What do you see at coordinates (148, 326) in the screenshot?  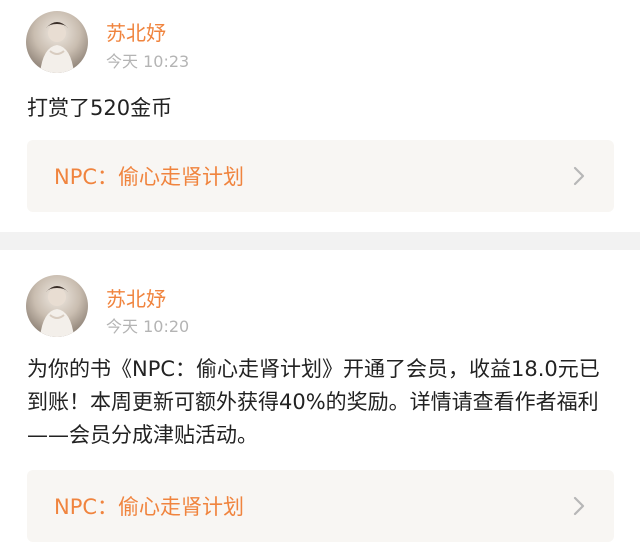 I see `timestamp: 今天 10:20` at bounding box center [148, 326].